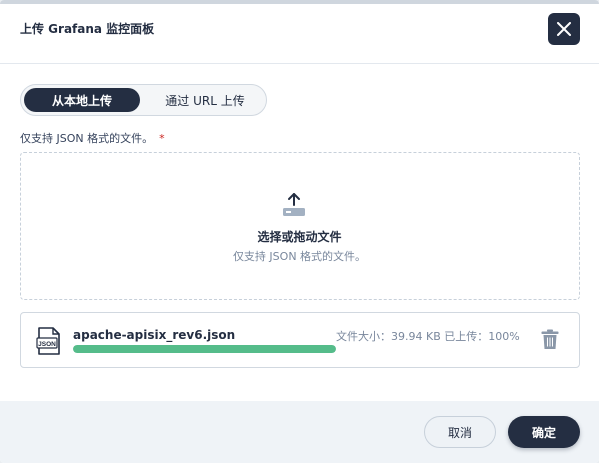 The width and height of the screenshot is (599, 463). I want to click on upload-progress-bar, so click(204, 349).